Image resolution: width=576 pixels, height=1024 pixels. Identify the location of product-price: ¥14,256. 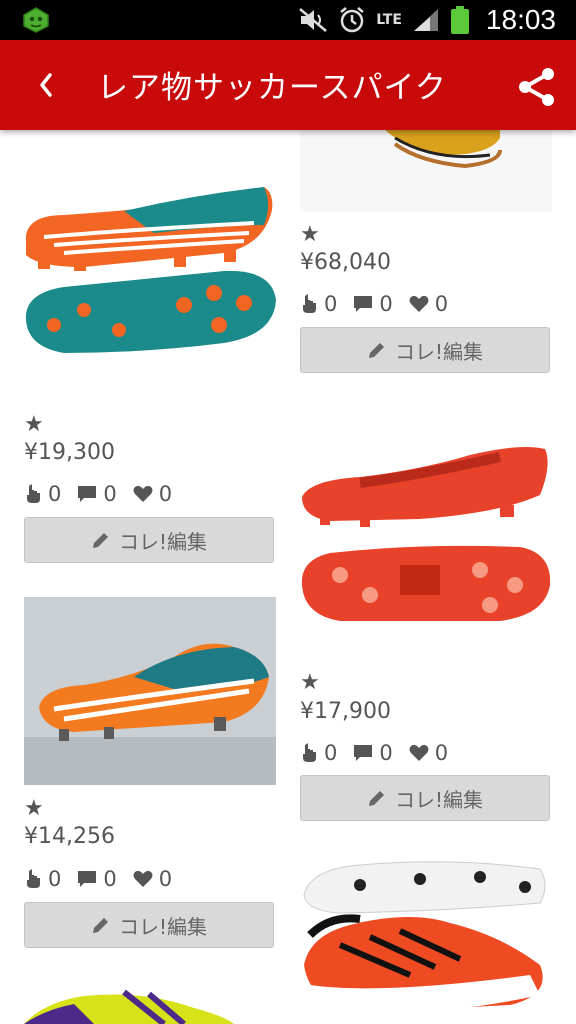
(69, 836).